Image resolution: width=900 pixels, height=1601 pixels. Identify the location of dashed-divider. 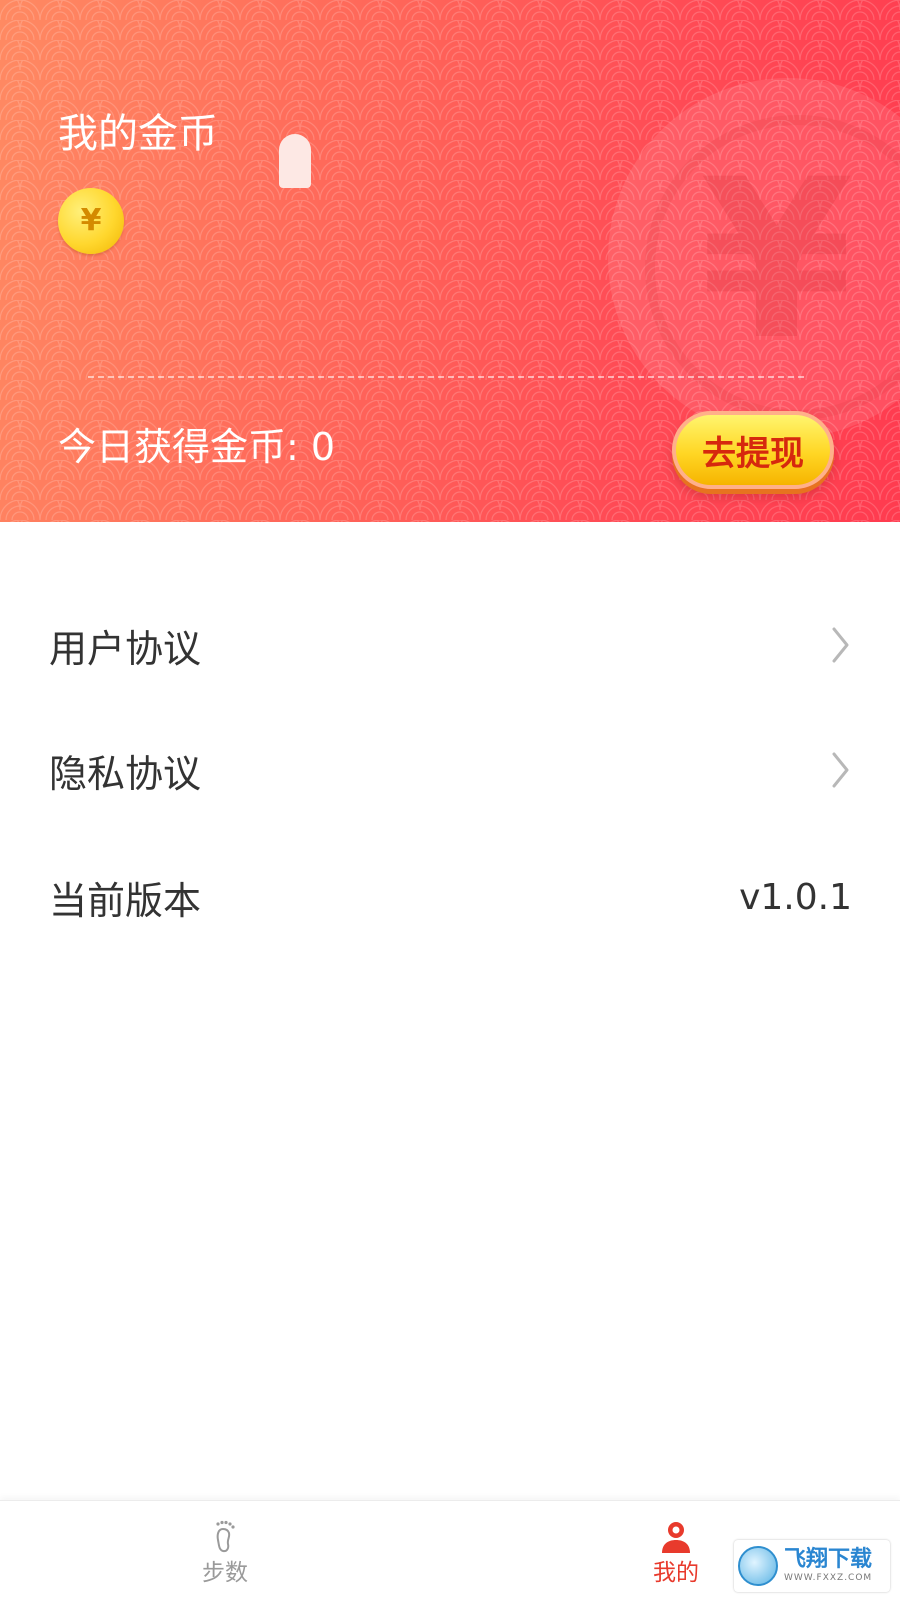
(446, 377).